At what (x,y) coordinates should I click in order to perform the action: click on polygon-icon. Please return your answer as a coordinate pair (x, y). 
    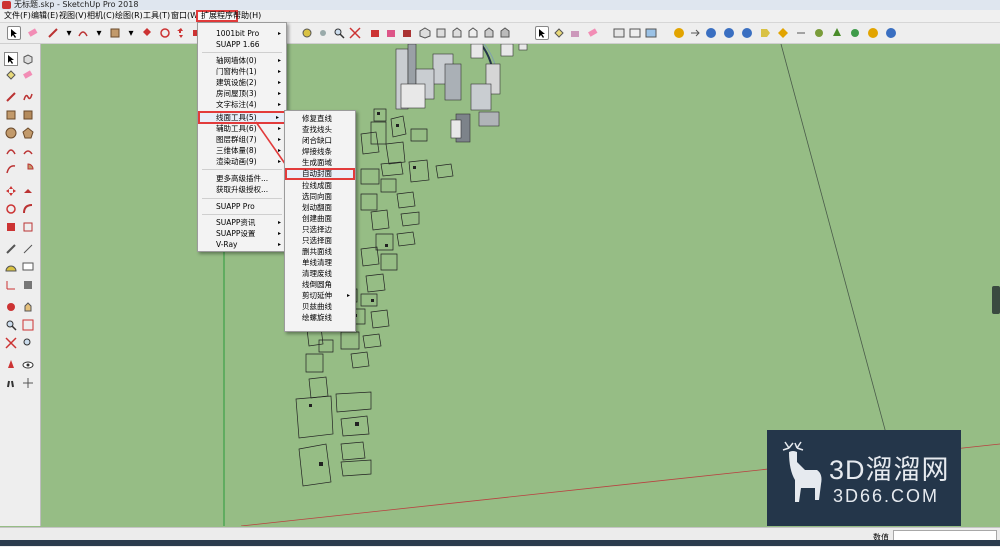
    Looking at the image, I should click on (28, 133).